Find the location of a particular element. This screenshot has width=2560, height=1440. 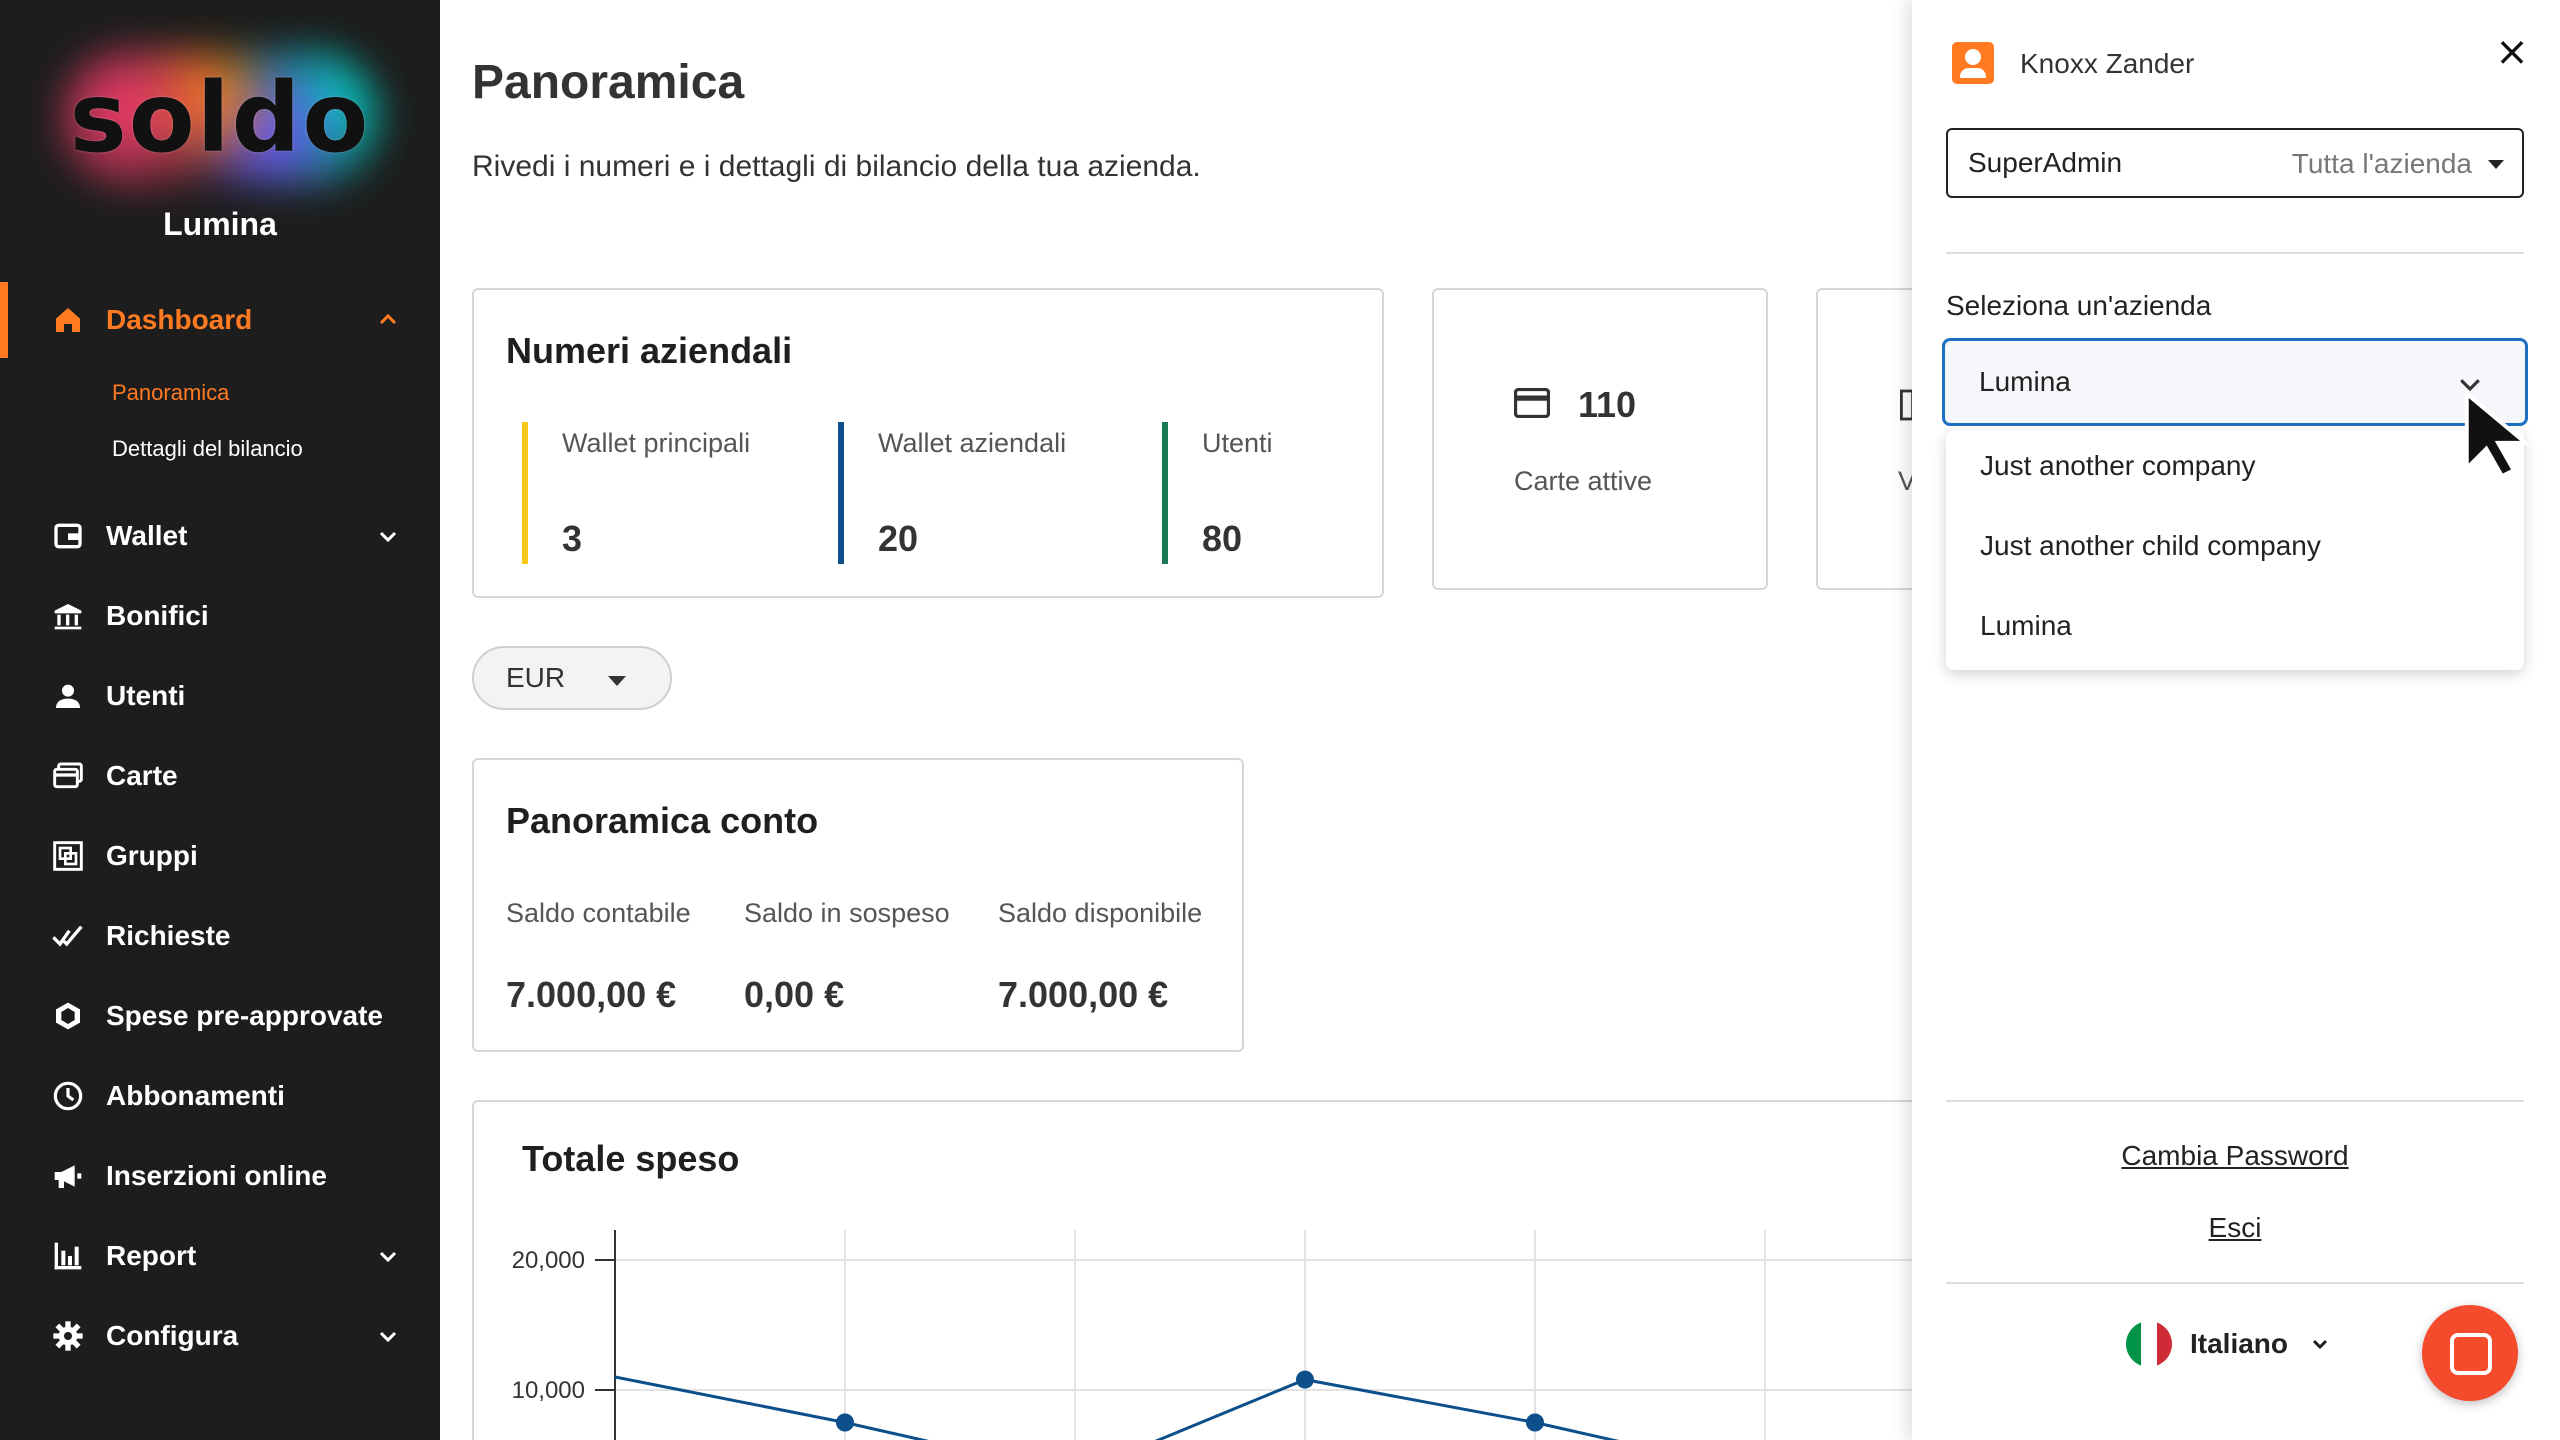

sidebar-item-label: Gruppi is located at coordinates (152, 855).